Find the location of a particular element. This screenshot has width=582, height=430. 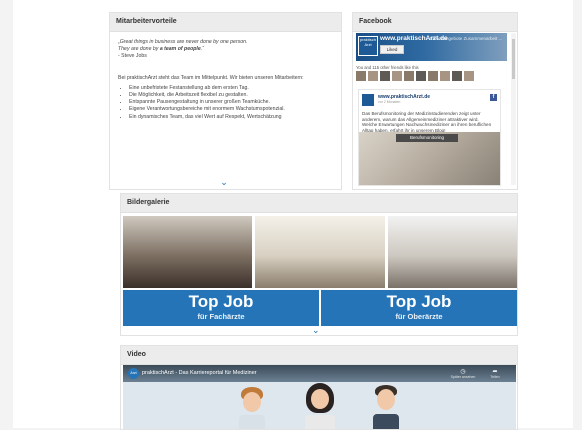

watch-later-label: Später ansehen is located at coordinates (463, 377).